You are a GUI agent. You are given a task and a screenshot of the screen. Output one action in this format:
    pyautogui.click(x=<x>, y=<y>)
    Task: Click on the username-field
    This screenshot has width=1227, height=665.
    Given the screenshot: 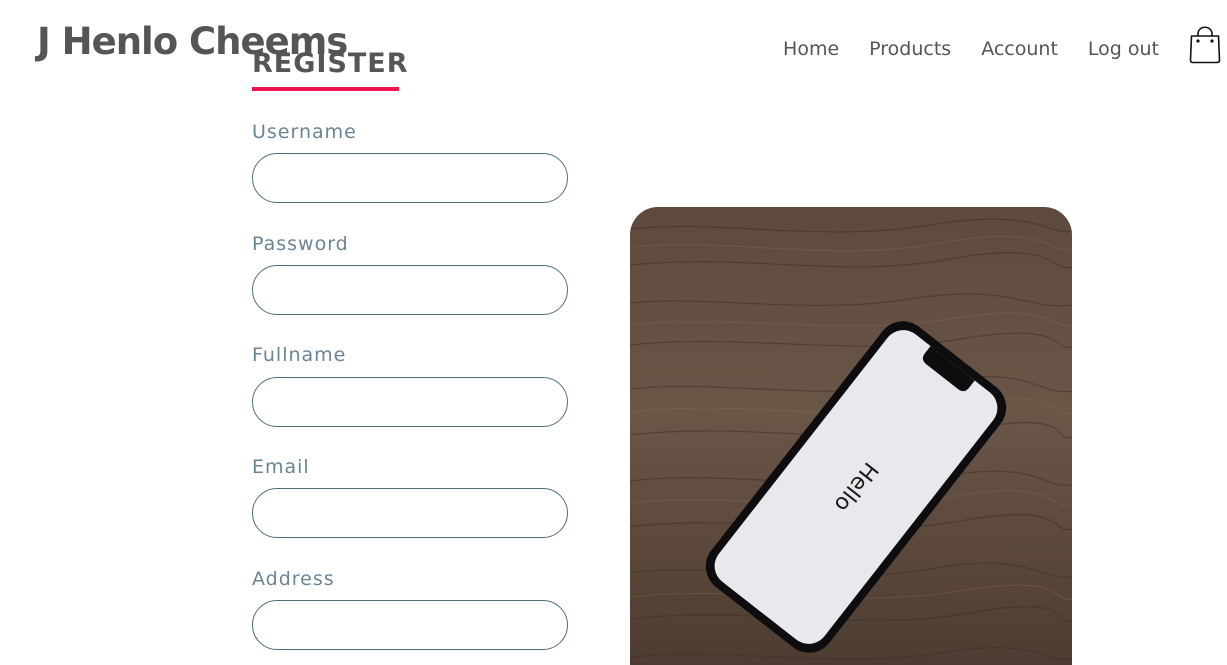 What is the action you would take?
    pyautogui.click(x=410, y=178)
    